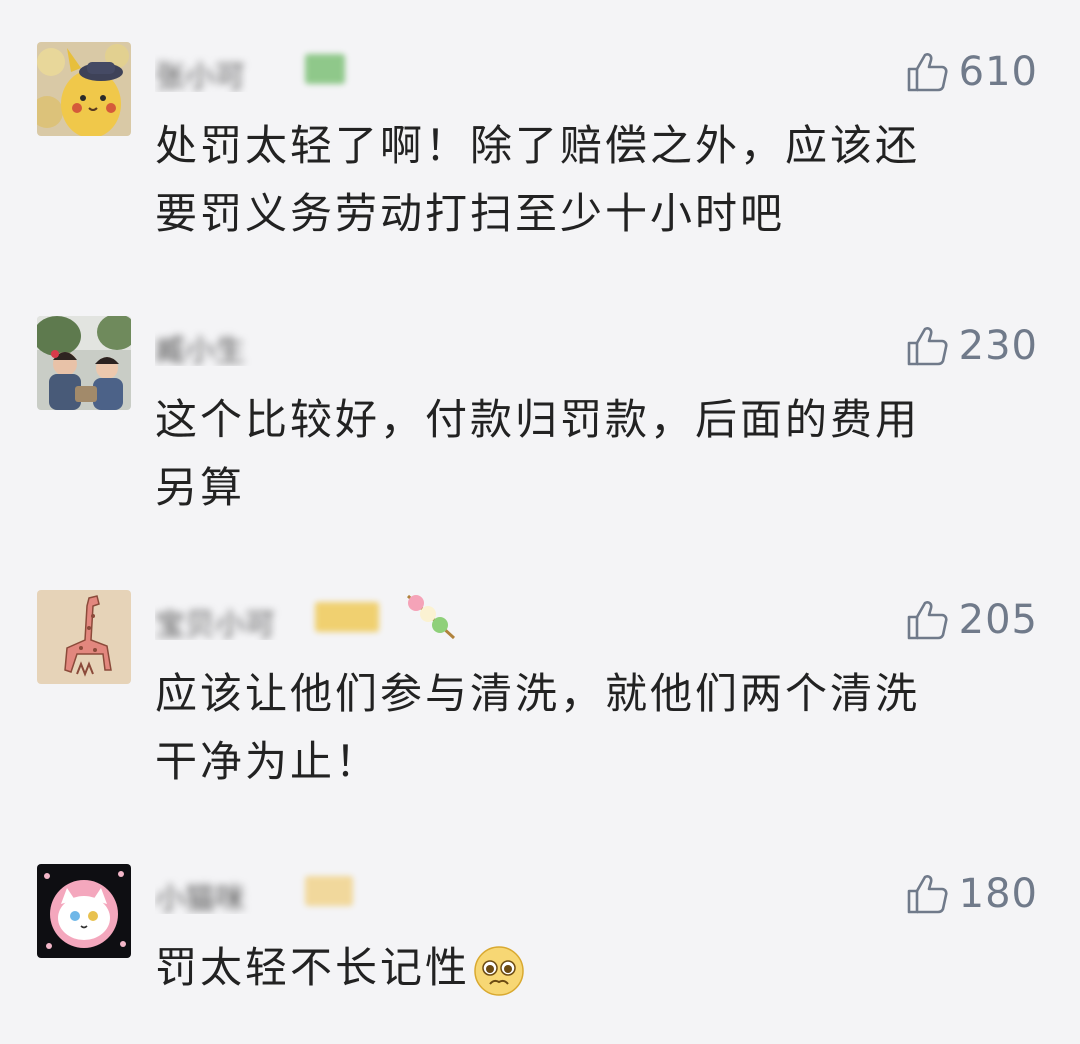  Describe the element at coordinates (998, 72) in the screenshot. I see `like-count: 610` at that location.